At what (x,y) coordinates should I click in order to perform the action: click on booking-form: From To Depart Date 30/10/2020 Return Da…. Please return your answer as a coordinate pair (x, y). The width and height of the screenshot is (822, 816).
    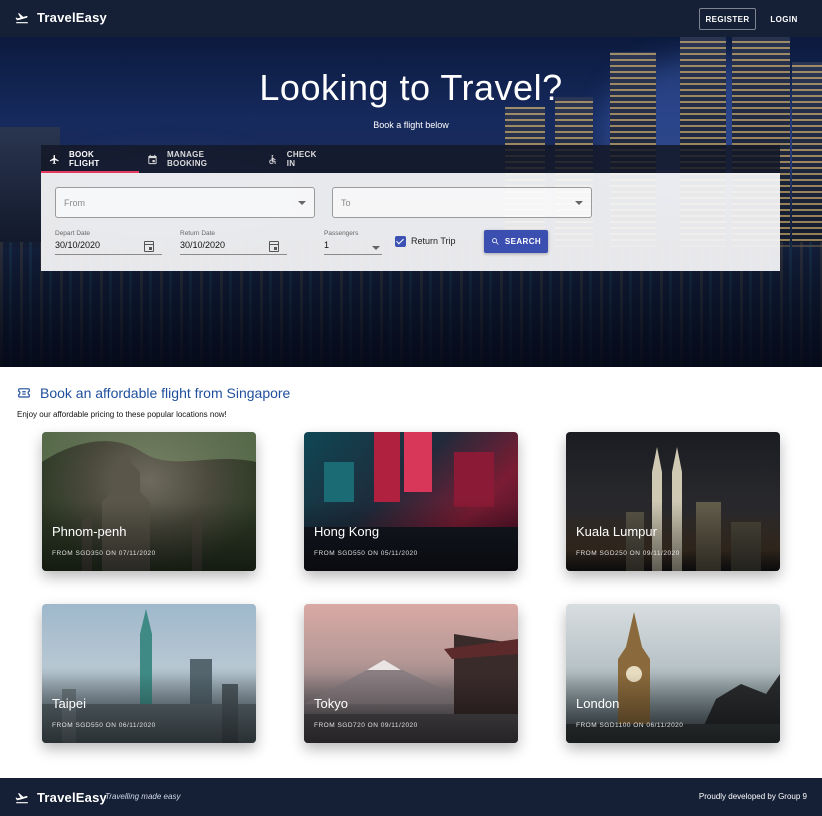
    Looking at the image, I should click on (410, 222).